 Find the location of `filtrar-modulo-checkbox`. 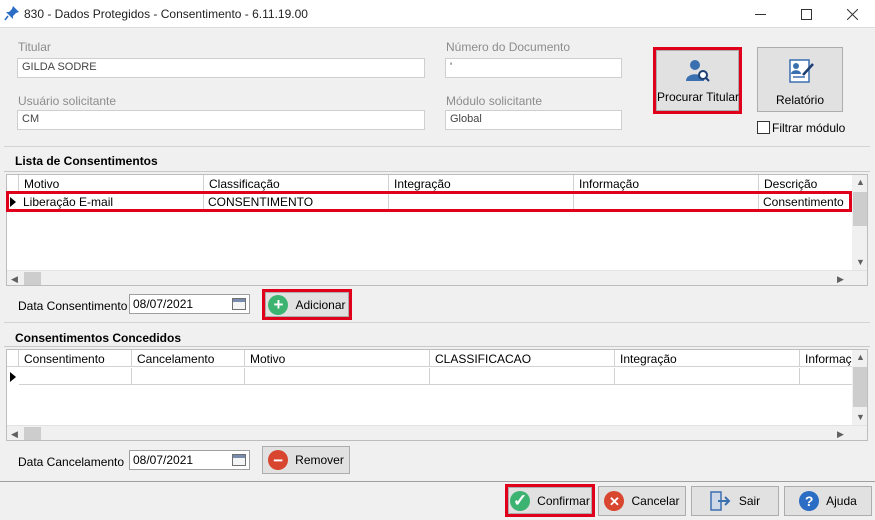

filtrar-modulo-checkbox is located at coordinates (763, 127).